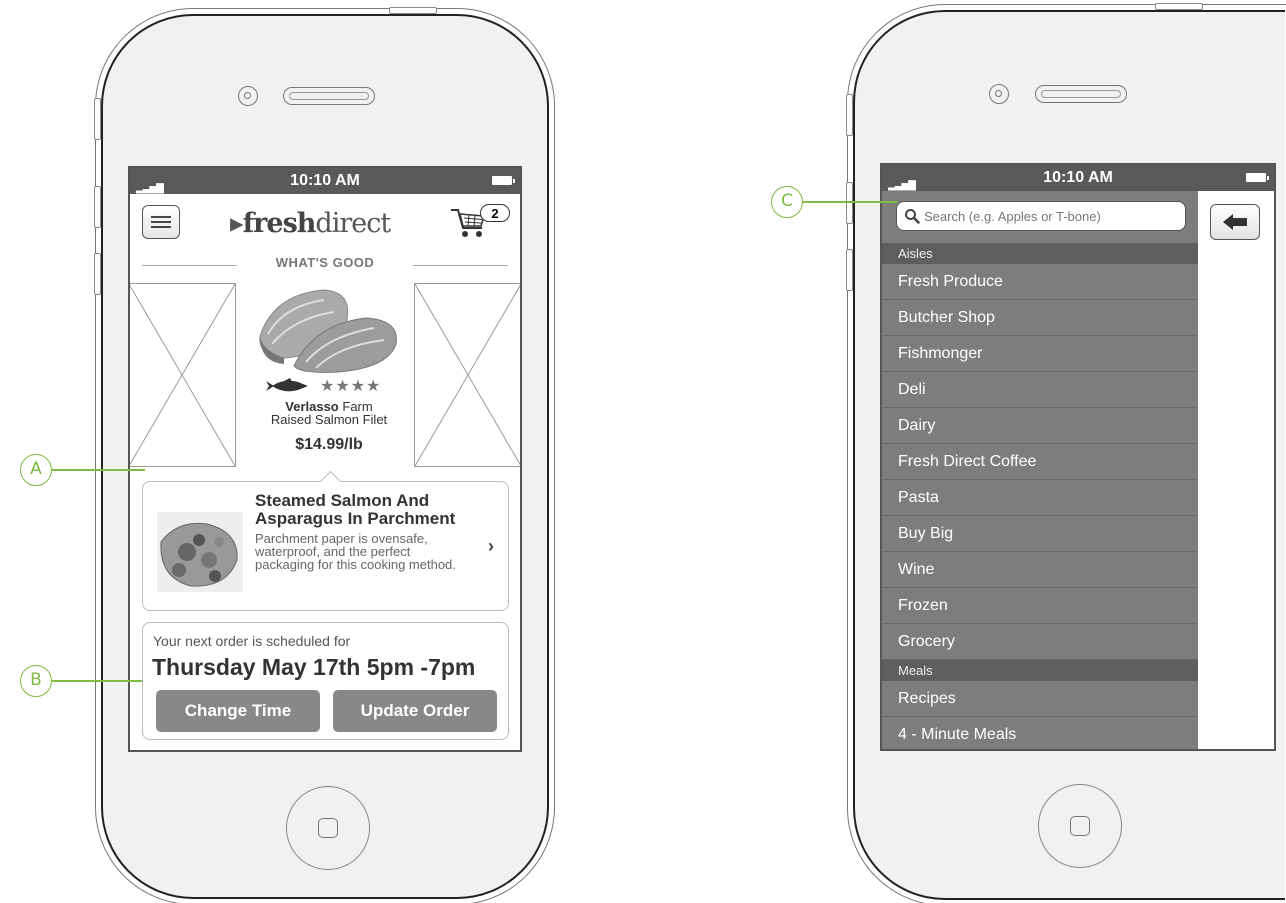 The image size is (1286, 903). What do you see at coordinates (161, 222) in the screenshot?
I see `hamburger-menu-button` at bounding box center [161, 222].